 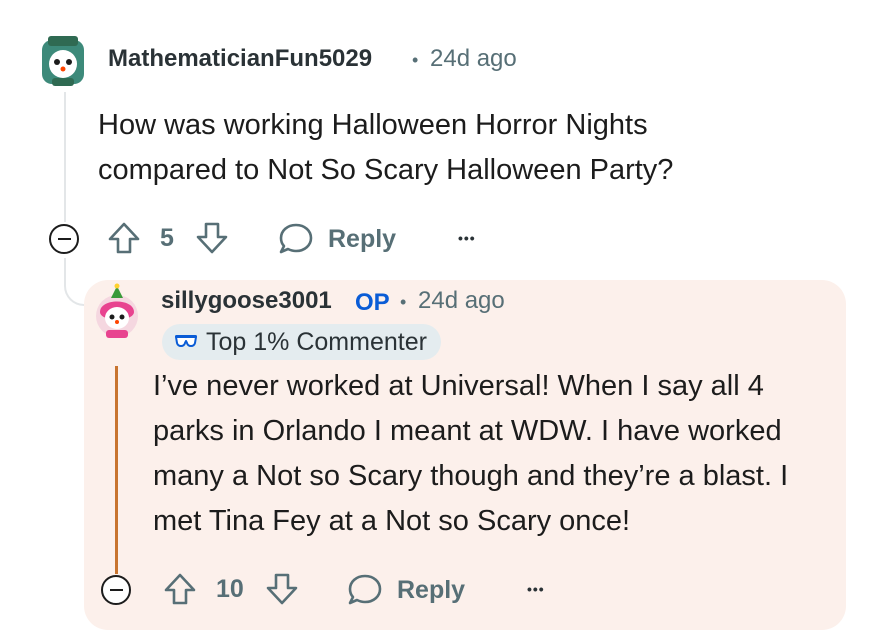 I want to click on flair-label: Top 1% Commenter, so click(x=316, y=341).